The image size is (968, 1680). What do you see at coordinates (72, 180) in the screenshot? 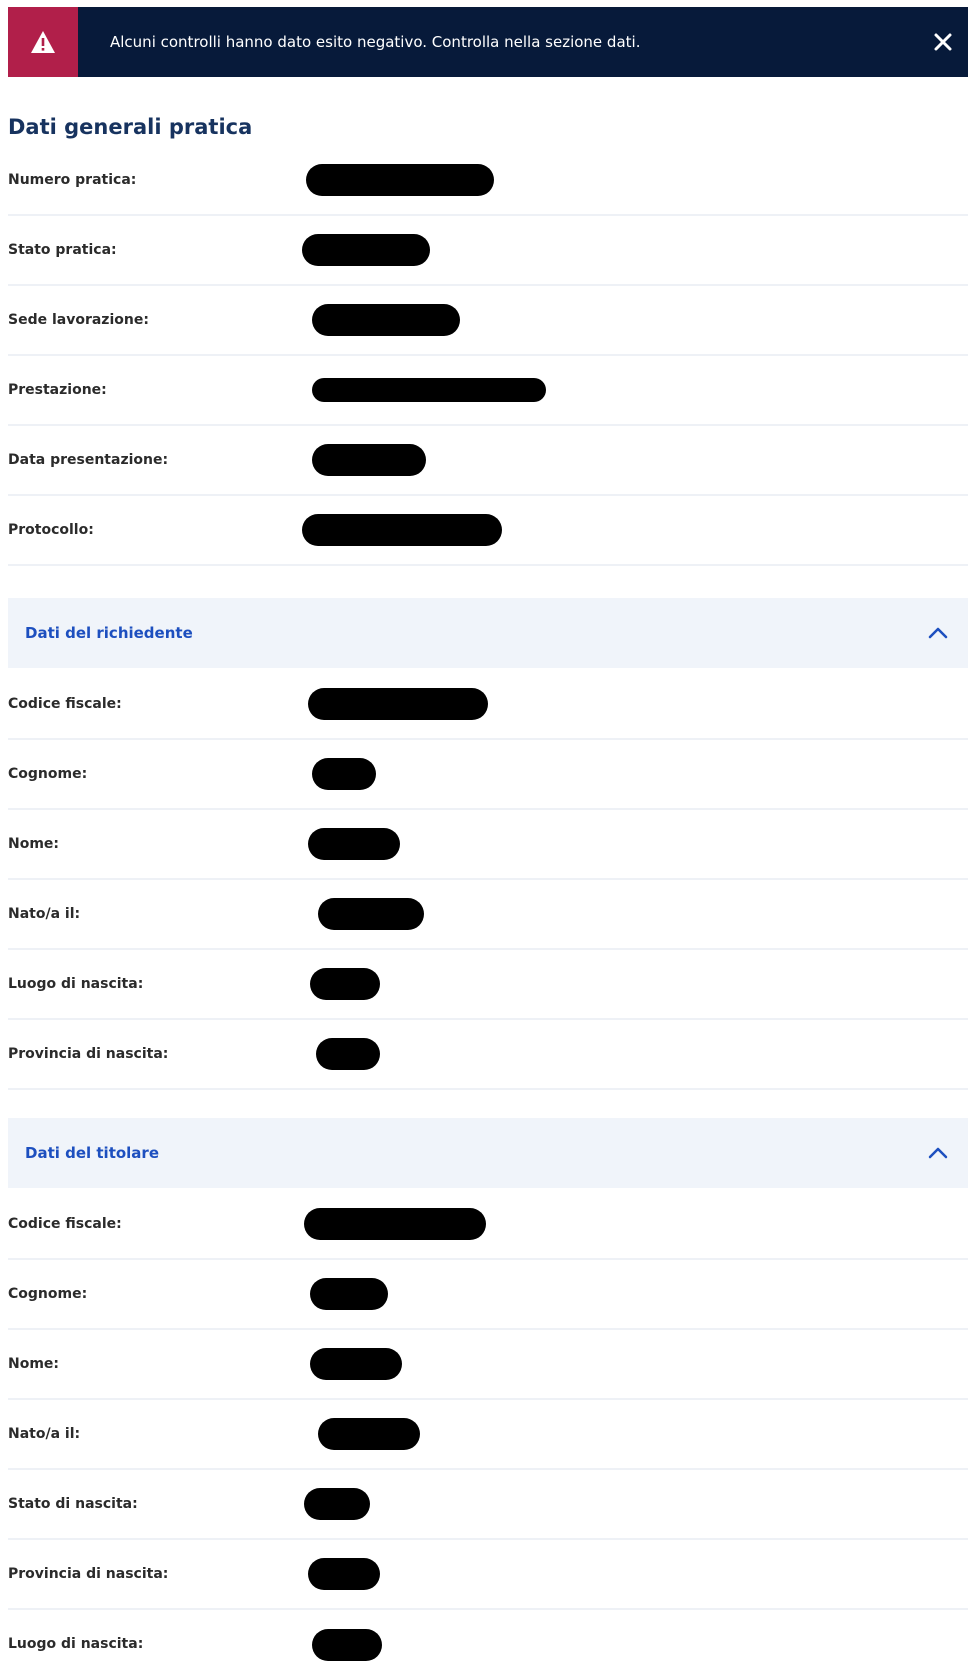
I see `field-label: Numero pratica:` at bounding box center [72, 180].